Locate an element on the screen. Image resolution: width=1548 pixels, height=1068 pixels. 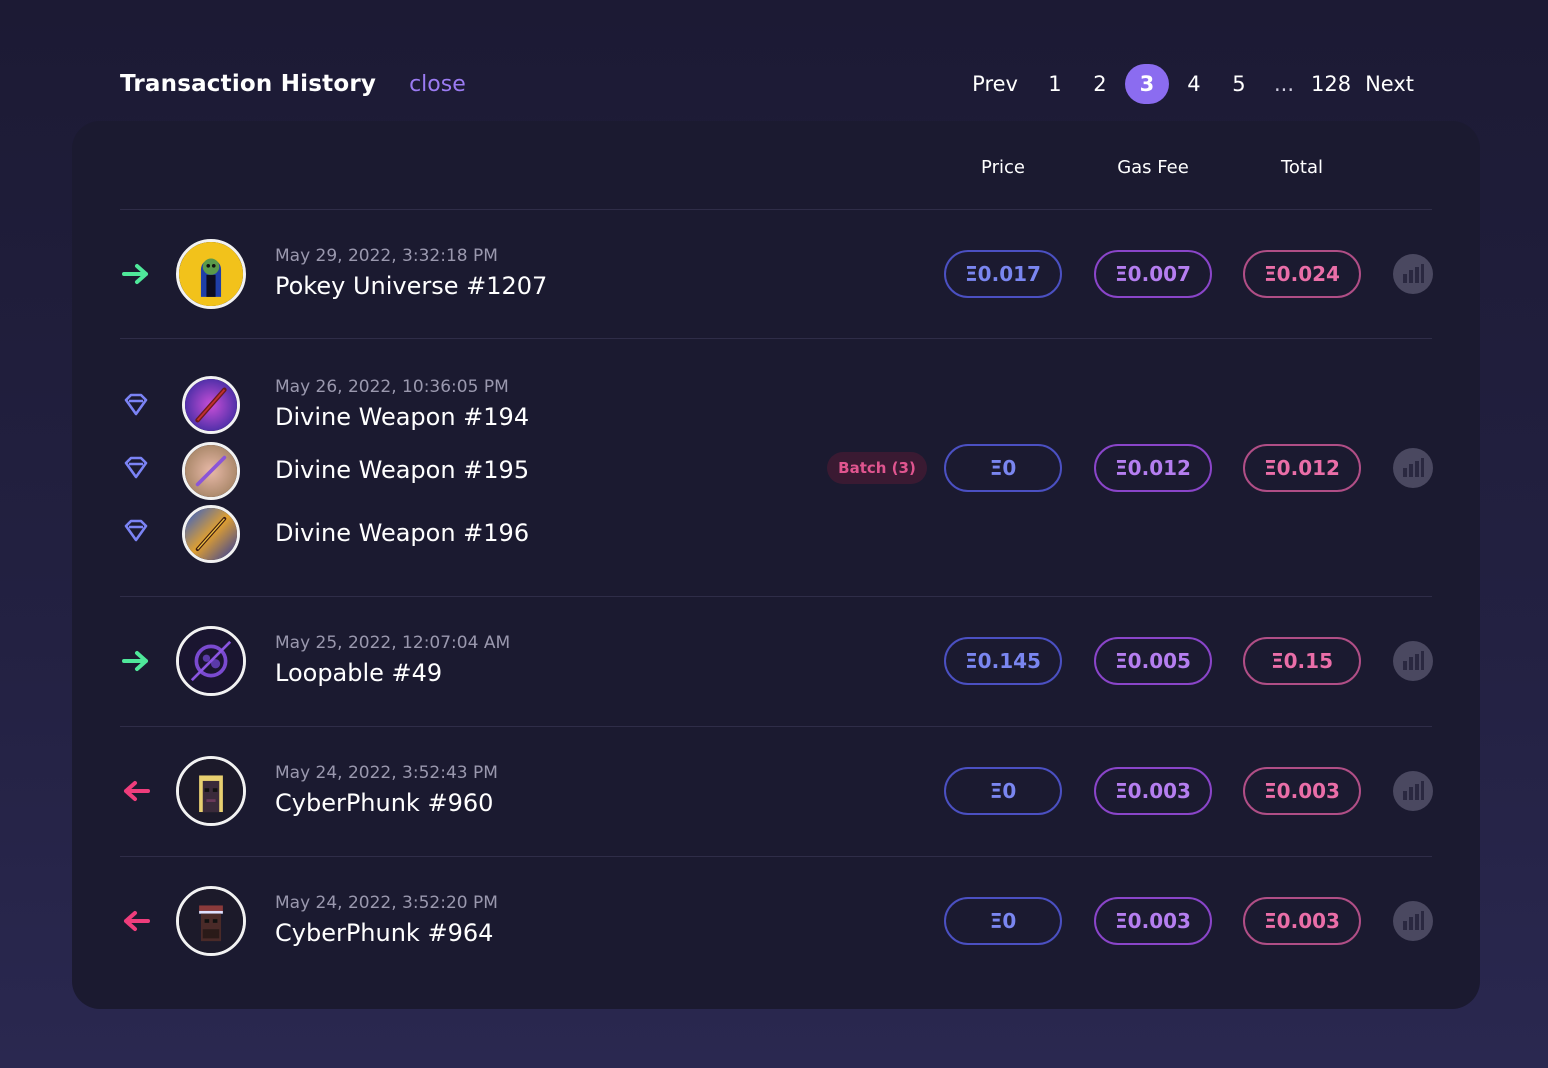
nft-name: CyberPhunk #960 is located at coordinates (384, 803).